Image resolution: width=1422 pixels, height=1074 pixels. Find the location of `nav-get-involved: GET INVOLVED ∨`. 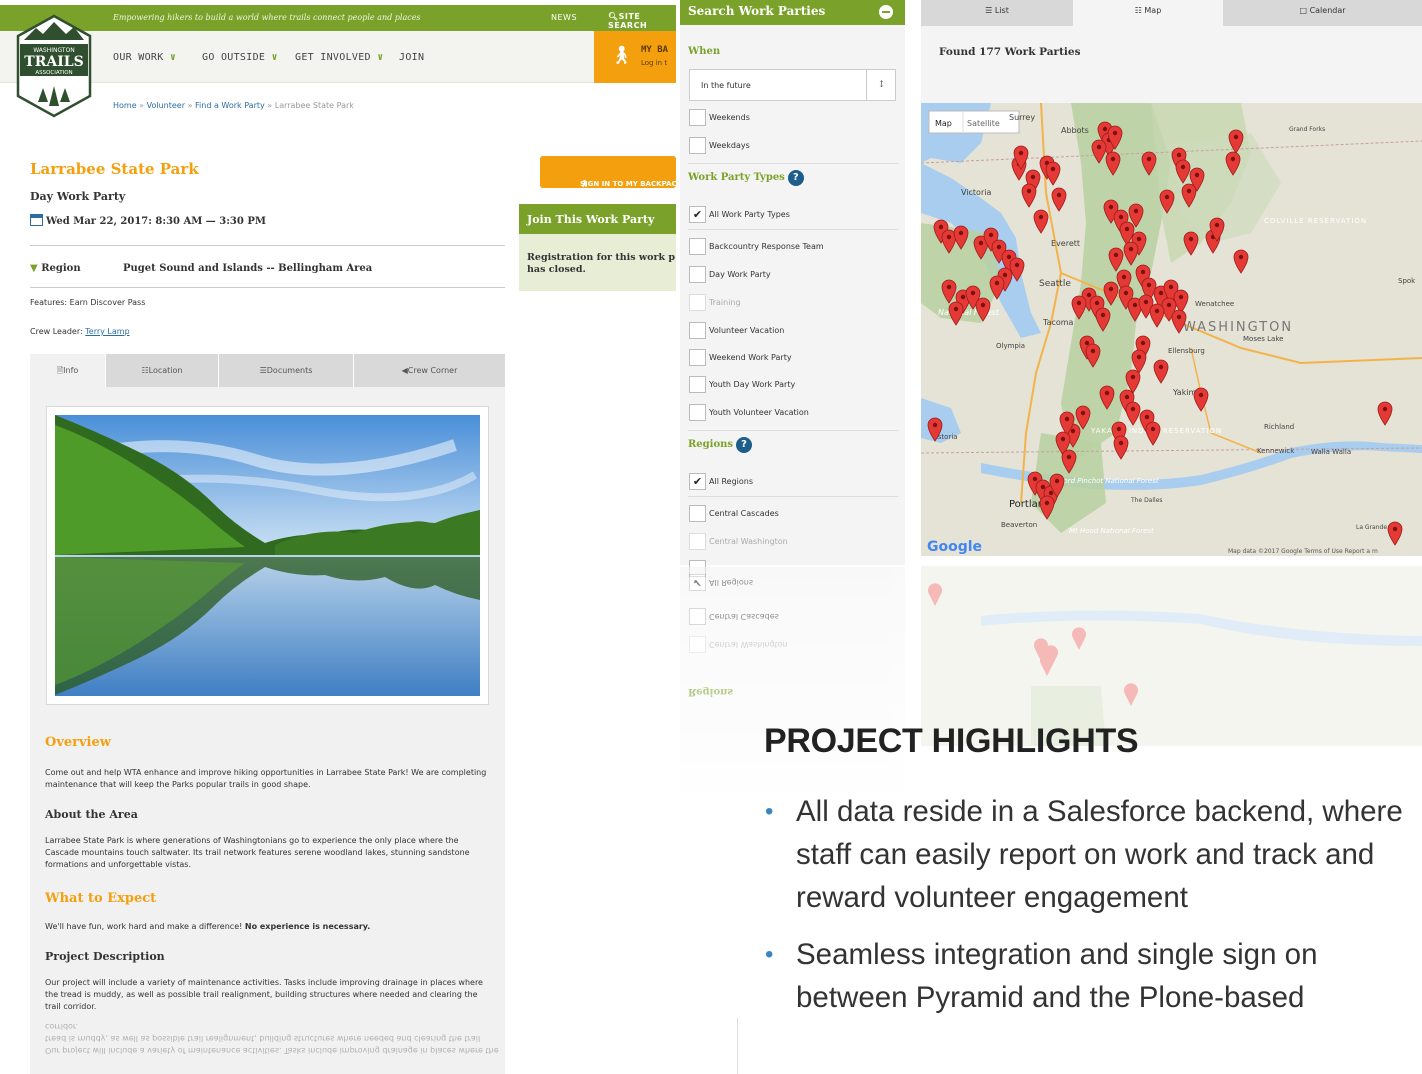

nav-get-involved: GET INVOLVED ∨ is located at coordinates (339, 57).